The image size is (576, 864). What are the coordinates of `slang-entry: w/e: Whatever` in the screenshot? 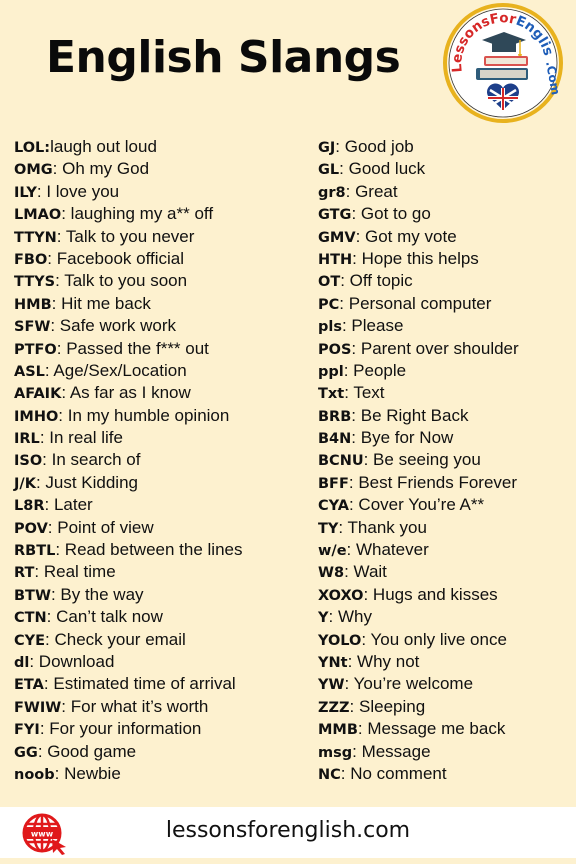 It's located at (418, 550).